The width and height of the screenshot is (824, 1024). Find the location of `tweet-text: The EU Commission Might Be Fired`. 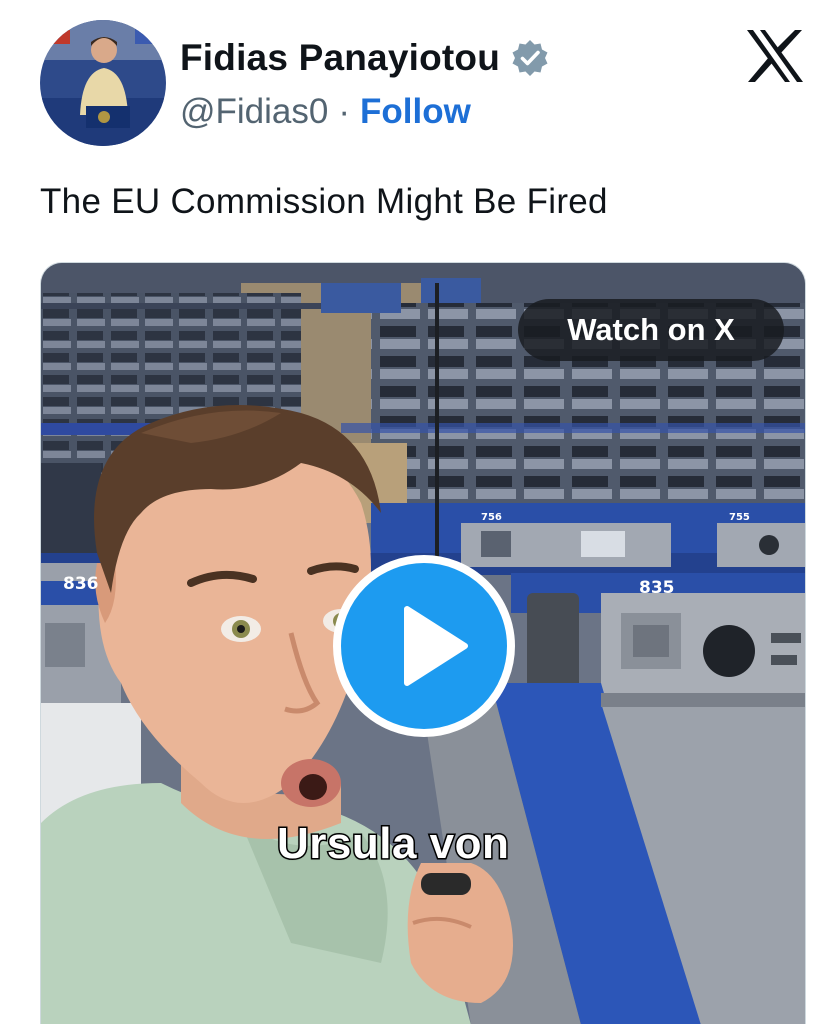

tweet-text: The EU Commission Might Be Fired is located at coordinates (324, 201).